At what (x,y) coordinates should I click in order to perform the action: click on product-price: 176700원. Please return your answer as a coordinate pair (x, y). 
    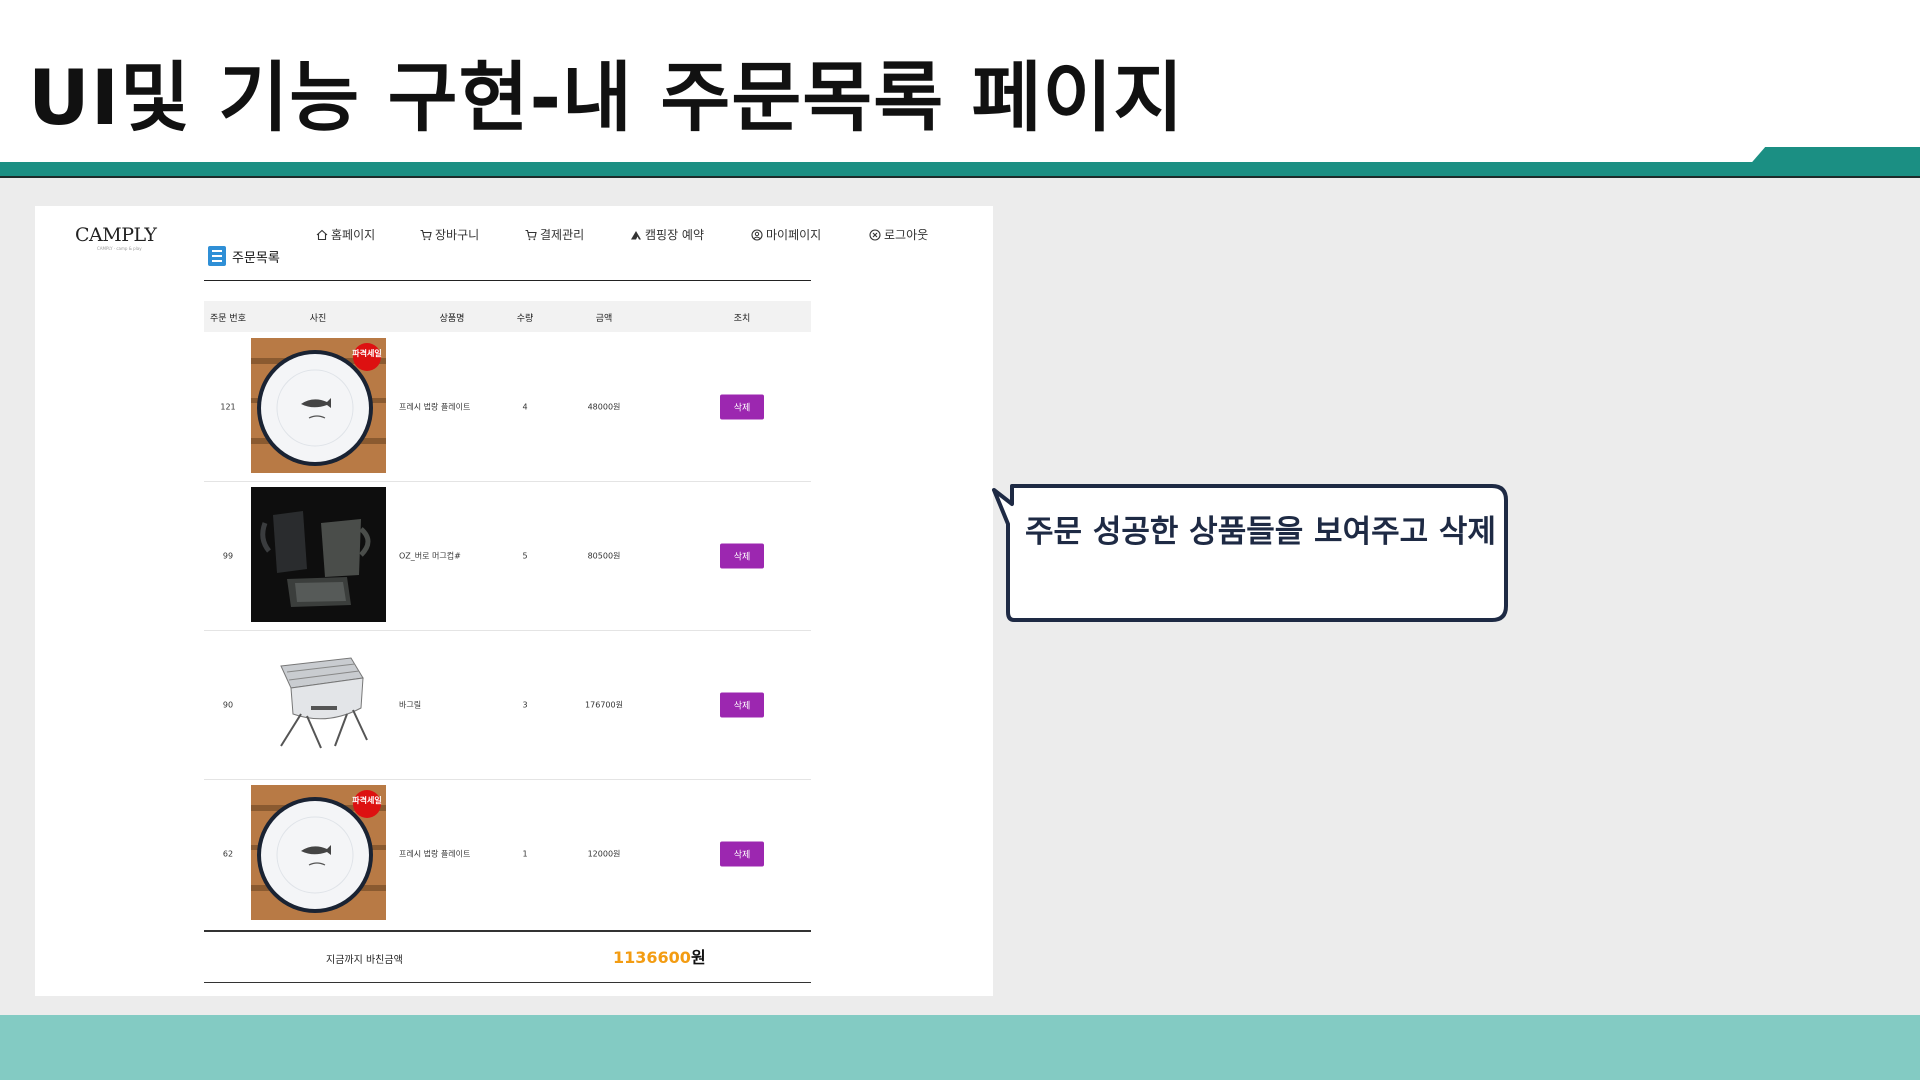
    Looking at the image, I should click on (604, 704).